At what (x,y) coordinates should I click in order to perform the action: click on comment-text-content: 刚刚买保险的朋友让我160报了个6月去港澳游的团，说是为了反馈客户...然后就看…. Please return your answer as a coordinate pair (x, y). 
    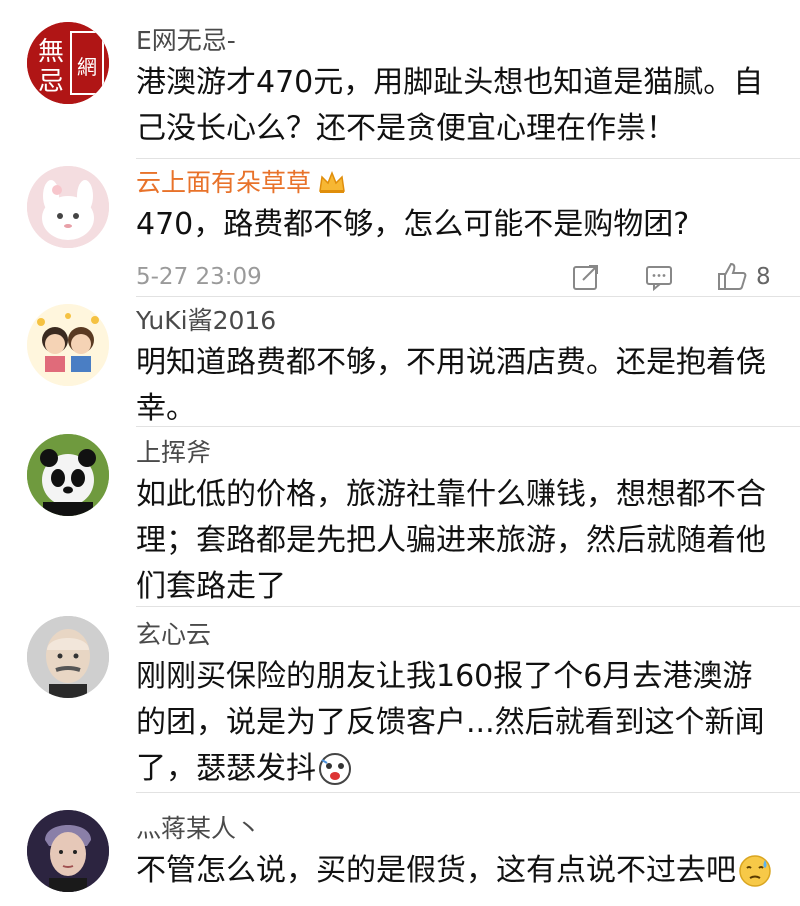
    Looking at the image, I should click on (450, 722).